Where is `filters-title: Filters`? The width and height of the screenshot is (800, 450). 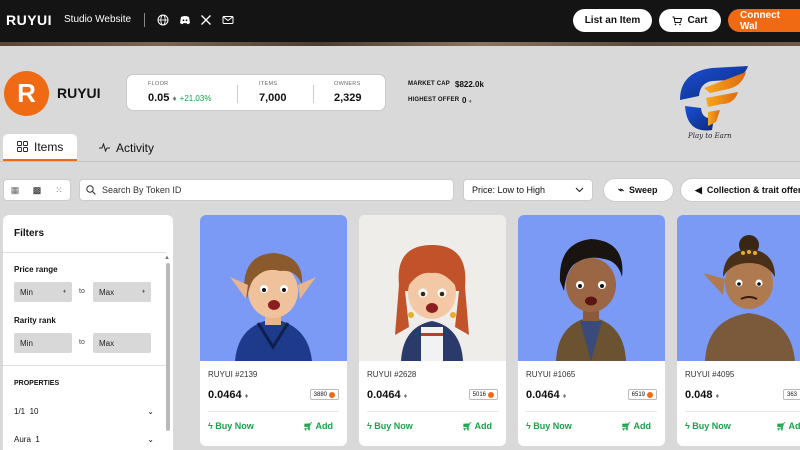
filters-title: Filters is located at coordinates (29, 233).